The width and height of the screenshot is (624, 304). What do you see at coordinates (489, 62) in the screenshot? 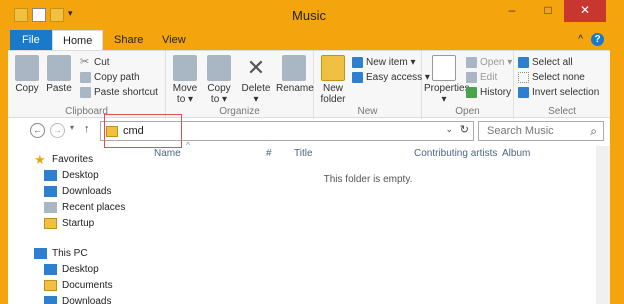
I see `open-button: Open ▾` at bounding box center [489, 62].